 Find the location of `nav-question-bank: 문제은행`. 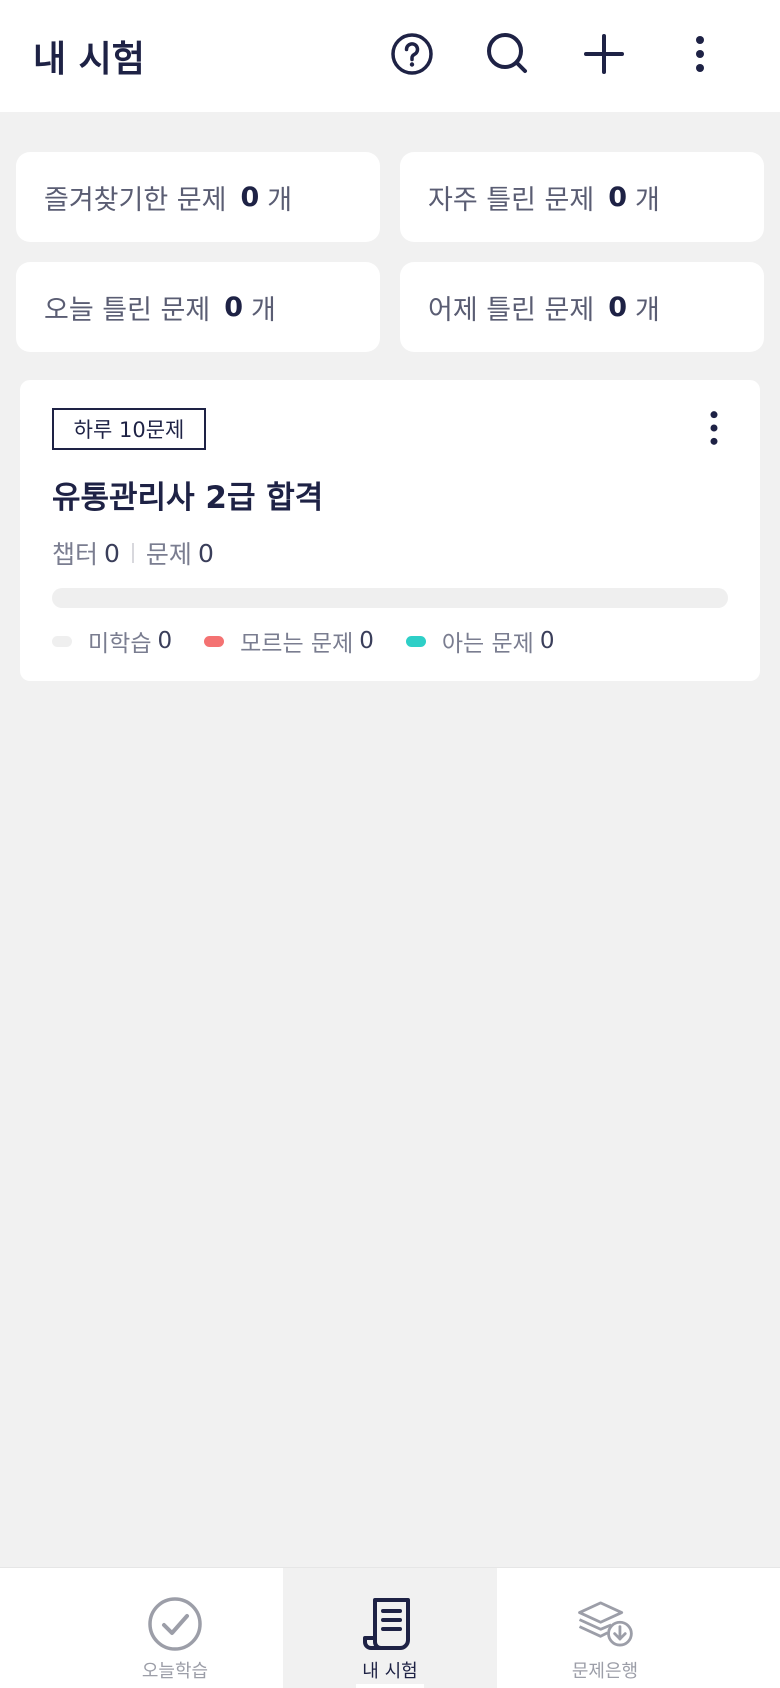

nav-question-bank: 문제은행 is located at coordinates (605, 1628).